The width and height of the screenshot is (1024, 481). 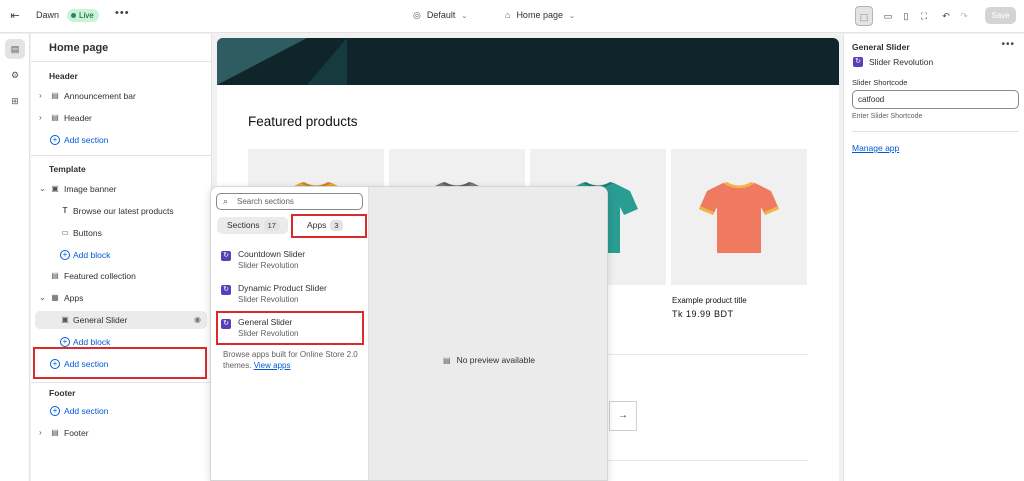 I want to click on mobile-preview-icon: ▯, so click(x=906, y=16).